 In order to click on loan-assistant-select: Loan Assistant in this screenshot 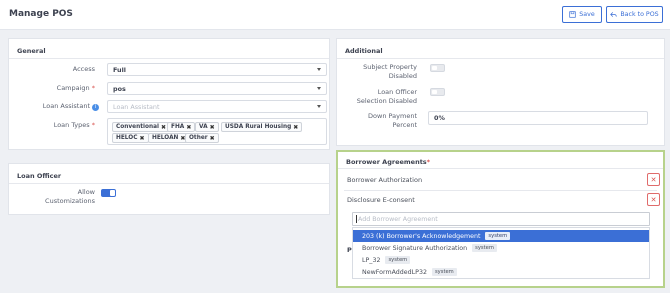, I will do `click(217, 106)`.